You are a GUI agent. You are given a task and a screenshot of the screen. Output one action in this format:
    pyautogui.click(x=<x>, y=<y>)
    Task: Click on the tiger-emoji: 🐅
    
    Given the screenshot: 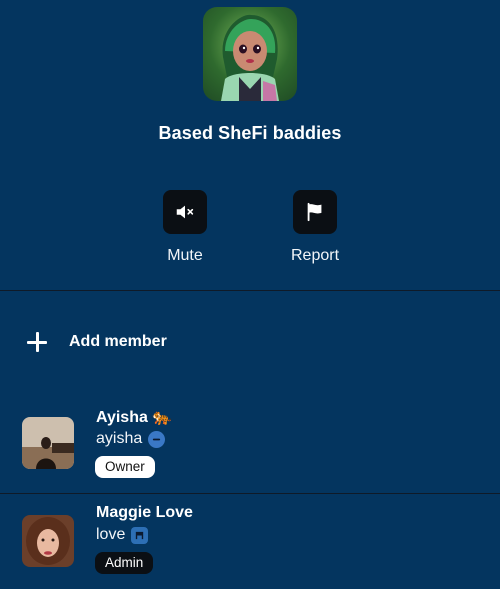 What is the action you would take?
    pyautogui.click(x=162, y=417)
    